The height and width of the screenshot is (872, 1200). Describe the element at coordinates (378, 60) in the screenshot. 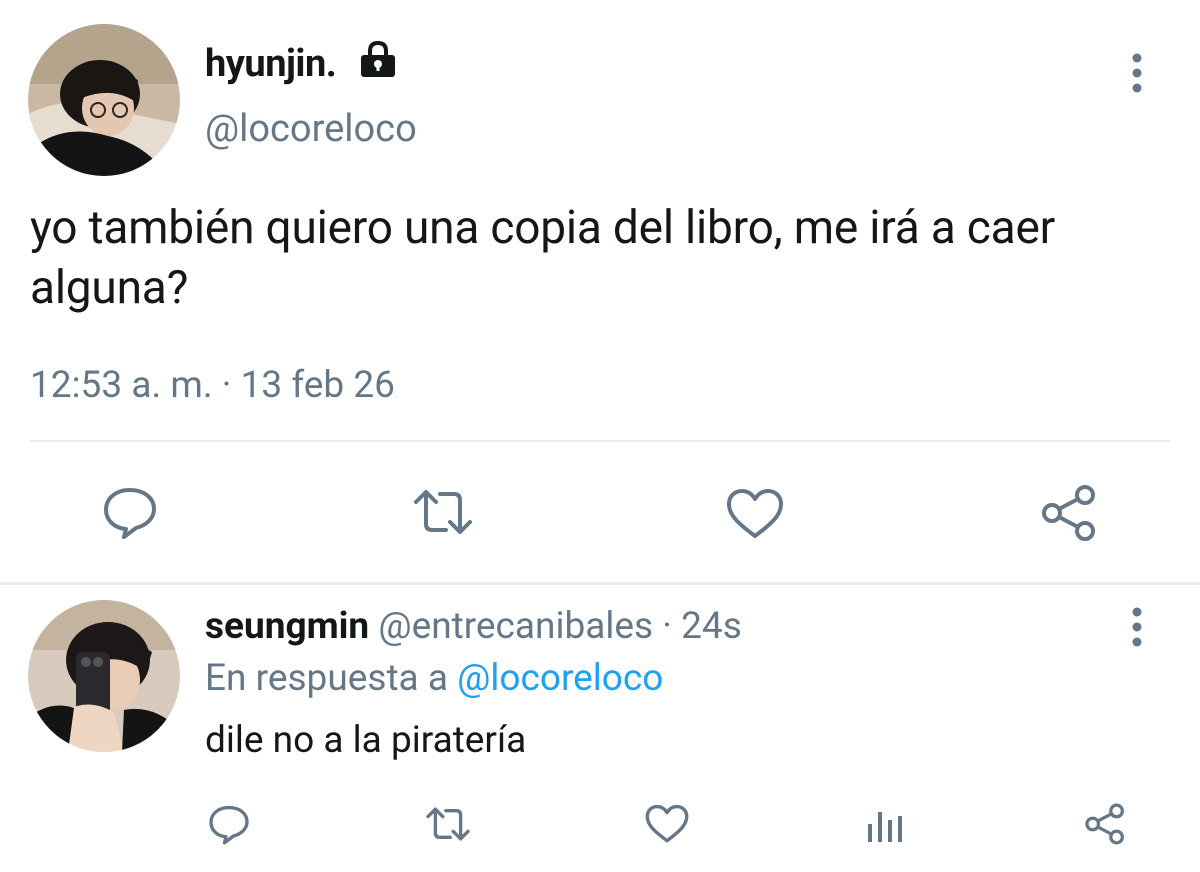

I see `lock-icon` at that location.